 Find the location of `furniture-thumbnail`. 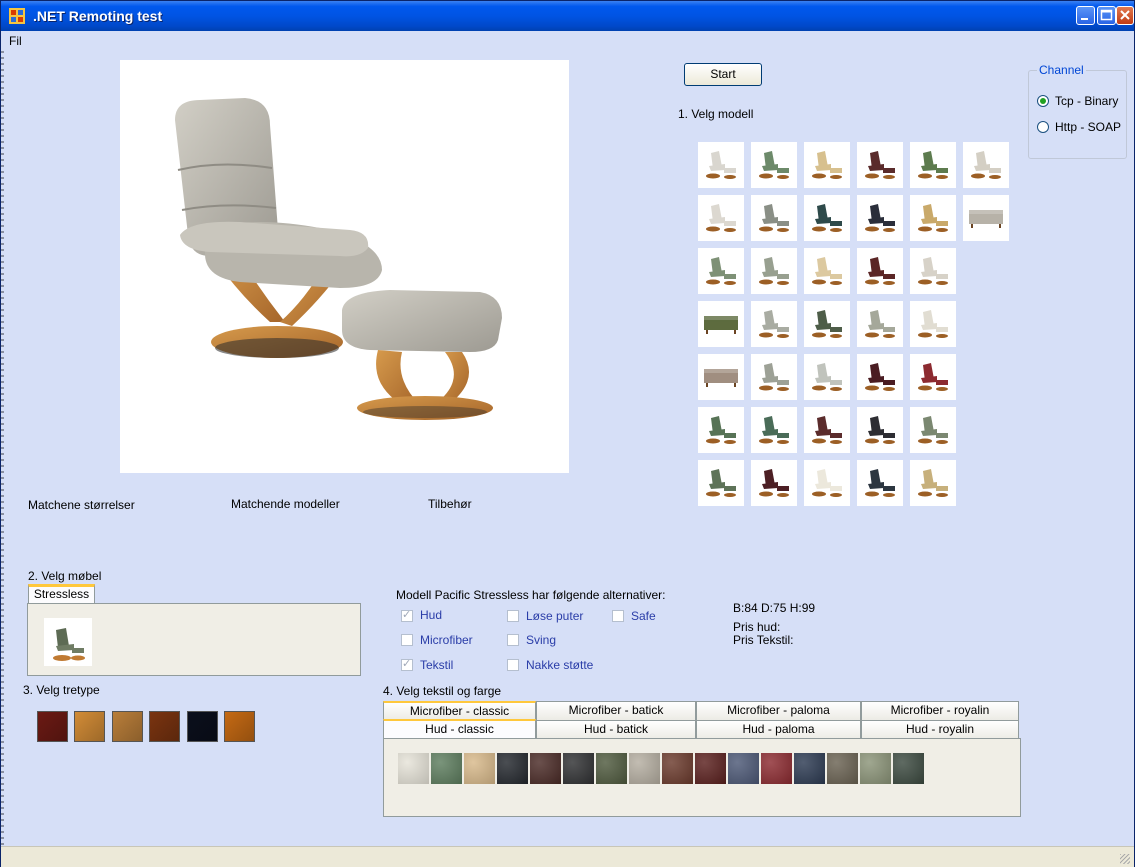

furniture-thumbnail is located at coordinates (68, 642).